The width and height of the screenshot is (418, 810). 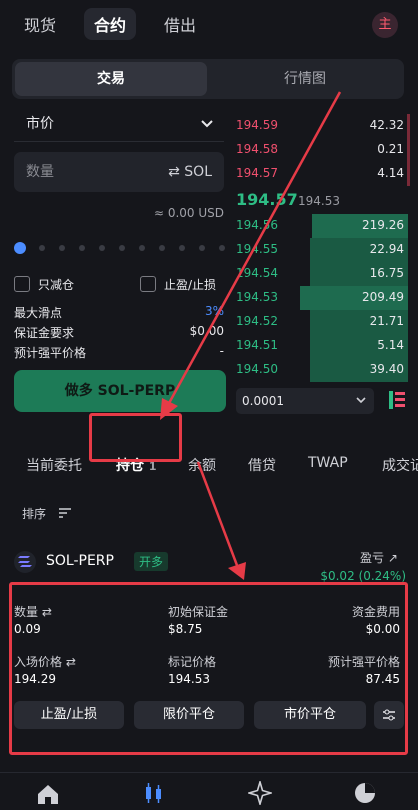 I want to click on liq-value: -, so click(x=221, y=351).